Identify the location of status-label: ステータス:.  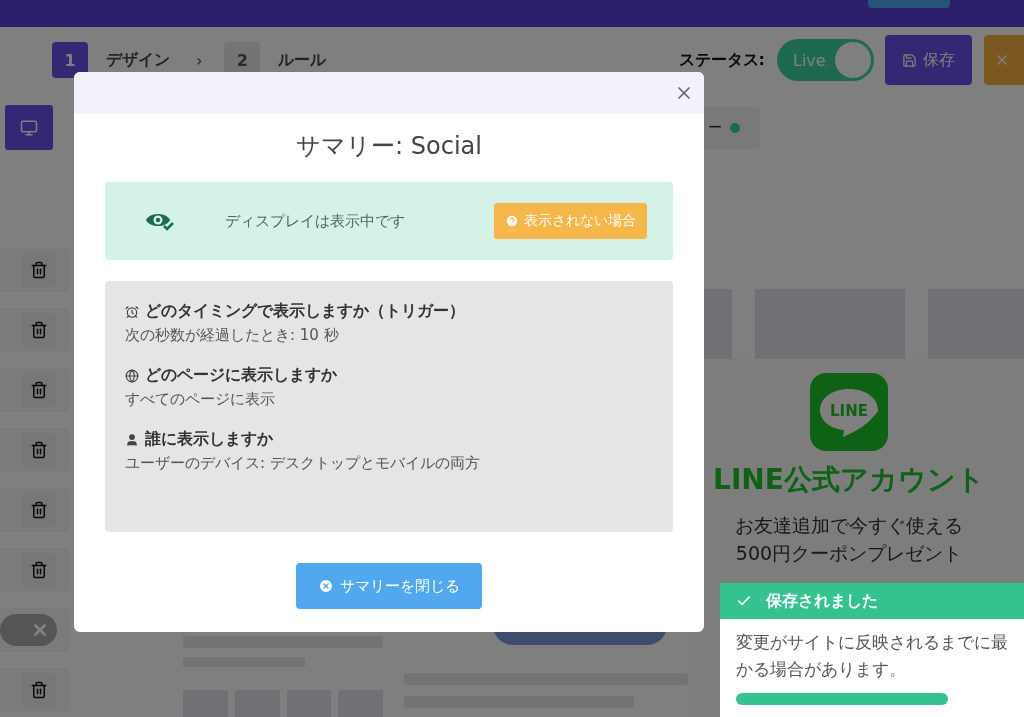
(721, 60).